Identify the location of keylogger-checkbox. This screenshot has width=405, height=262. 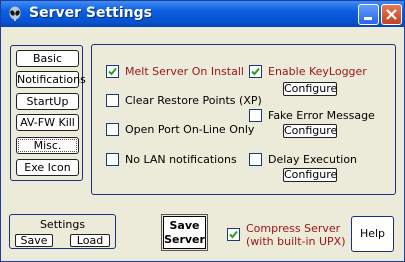
(255, 71).